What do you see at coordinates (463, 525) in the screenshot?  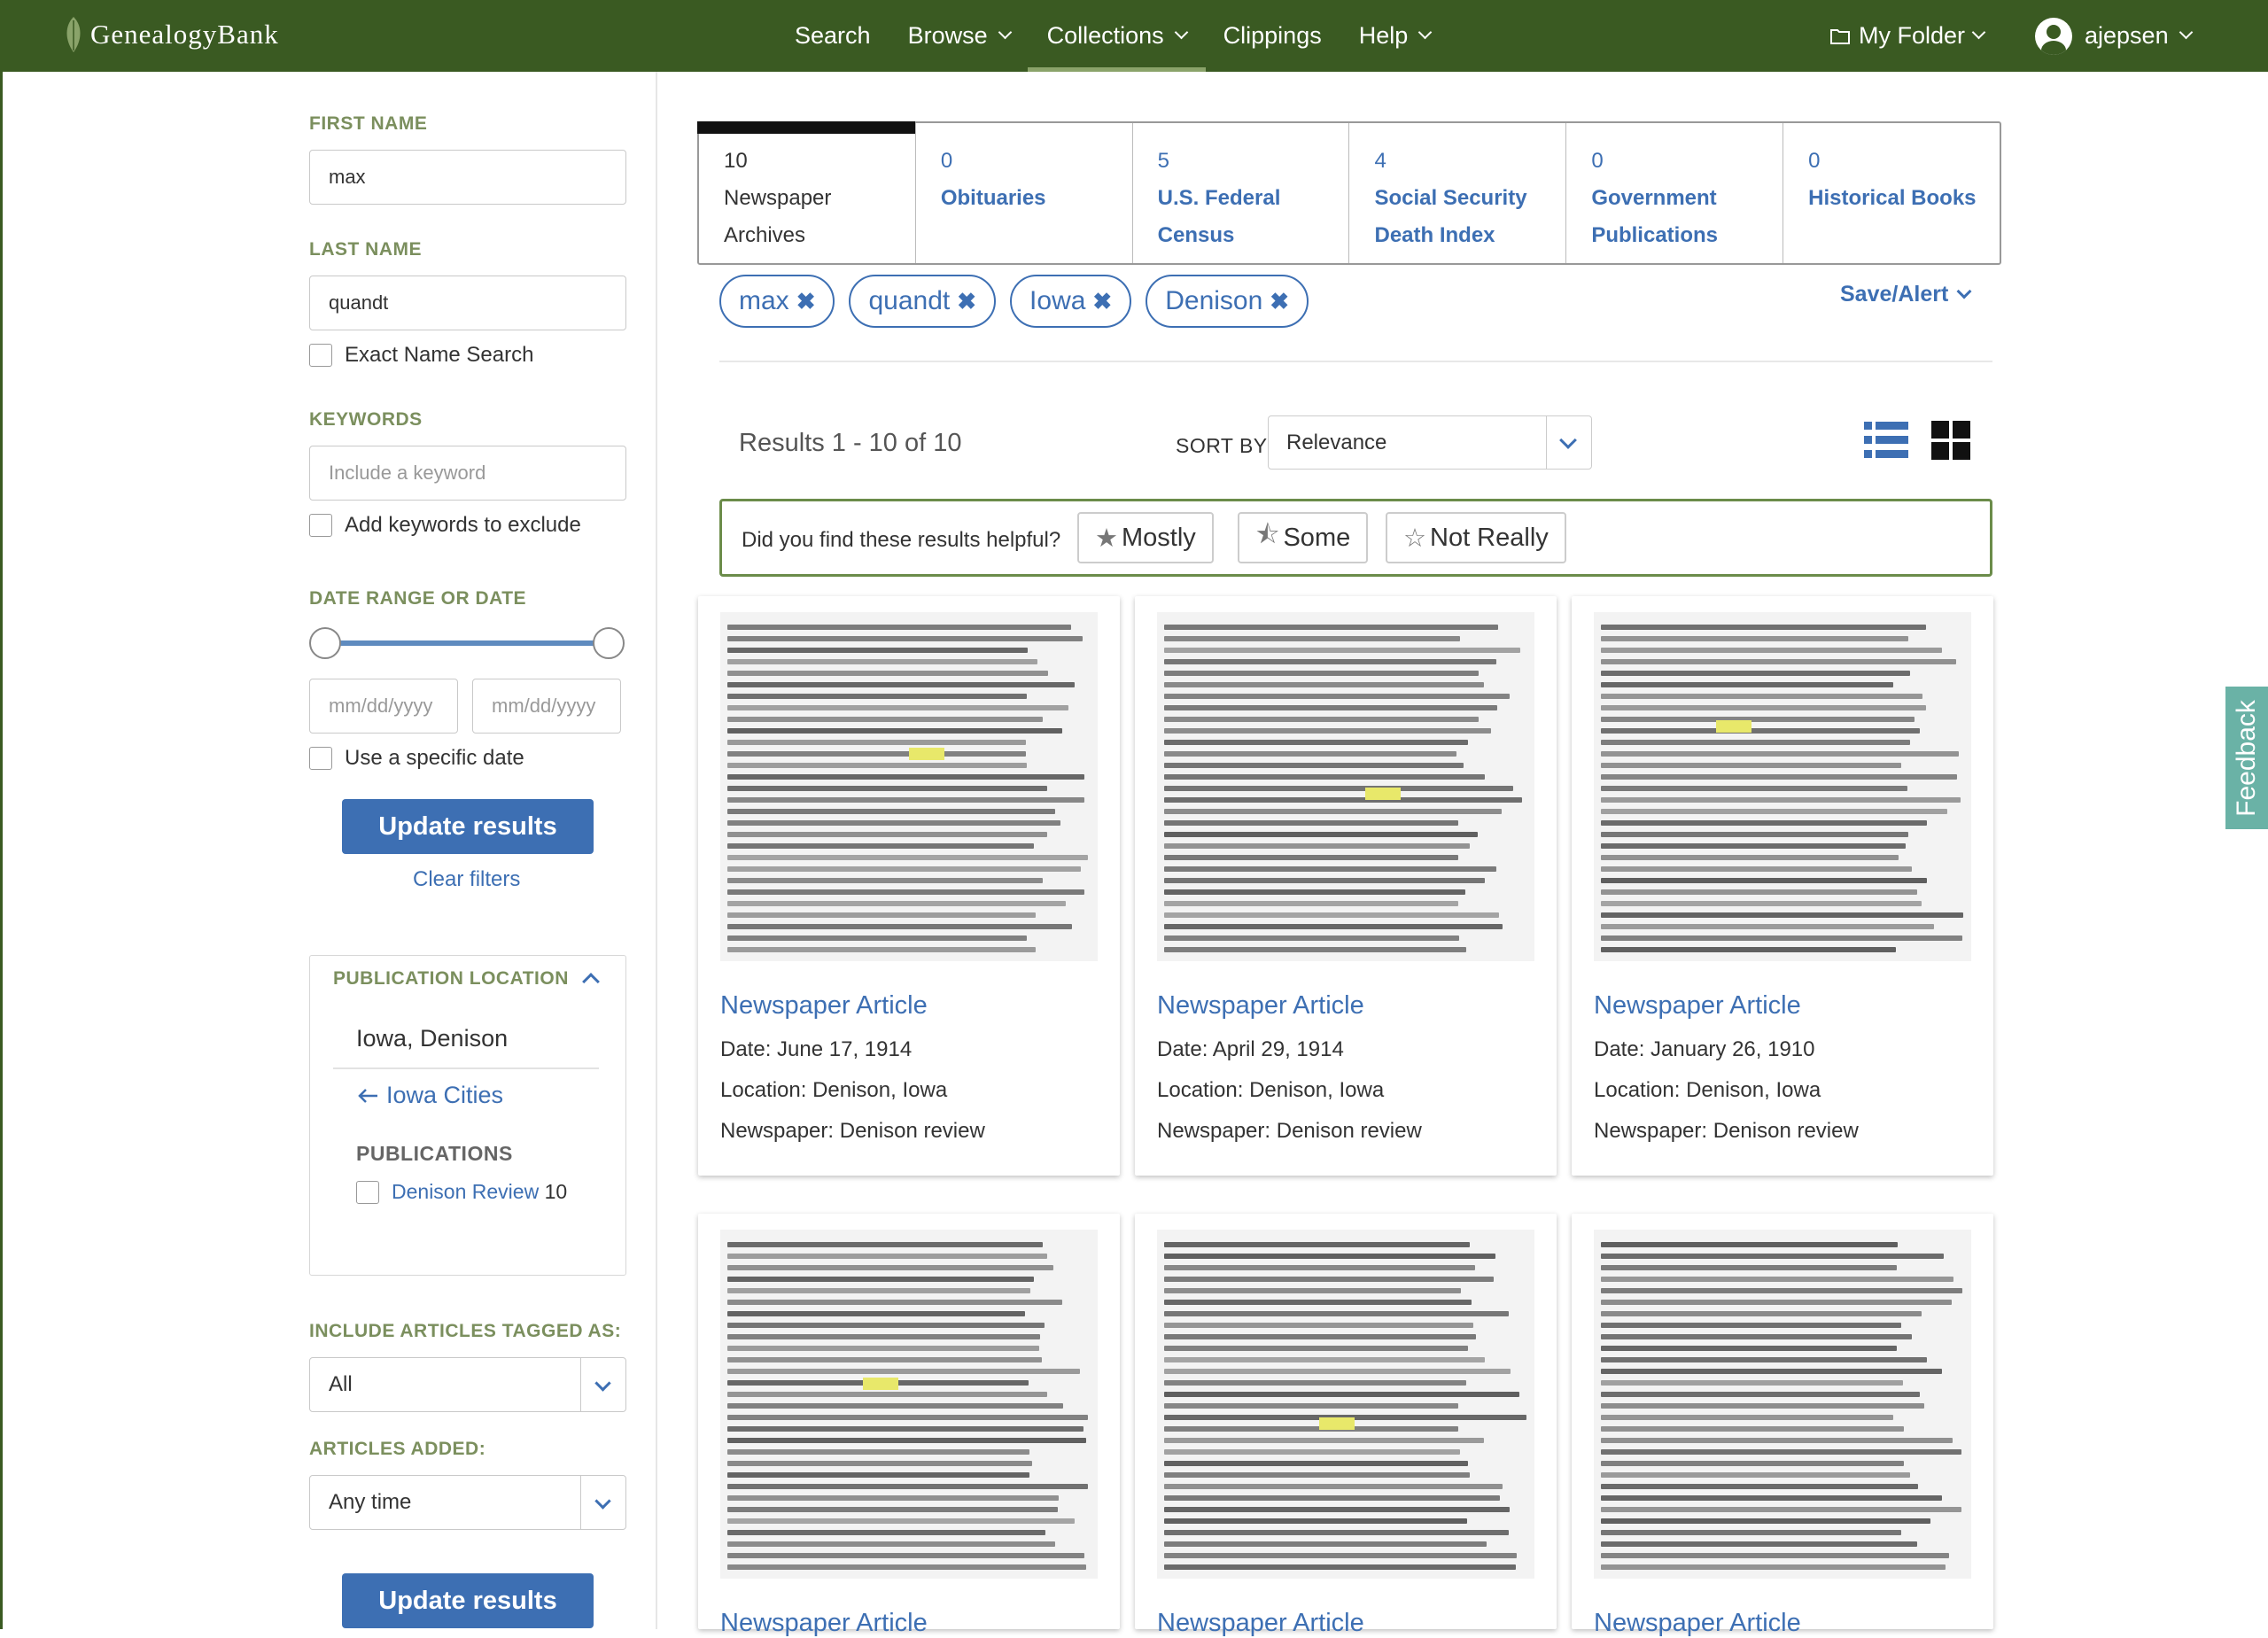 I see `exclude-keywords-label: Add keywords to exclude` at bounding box center [463, 525].